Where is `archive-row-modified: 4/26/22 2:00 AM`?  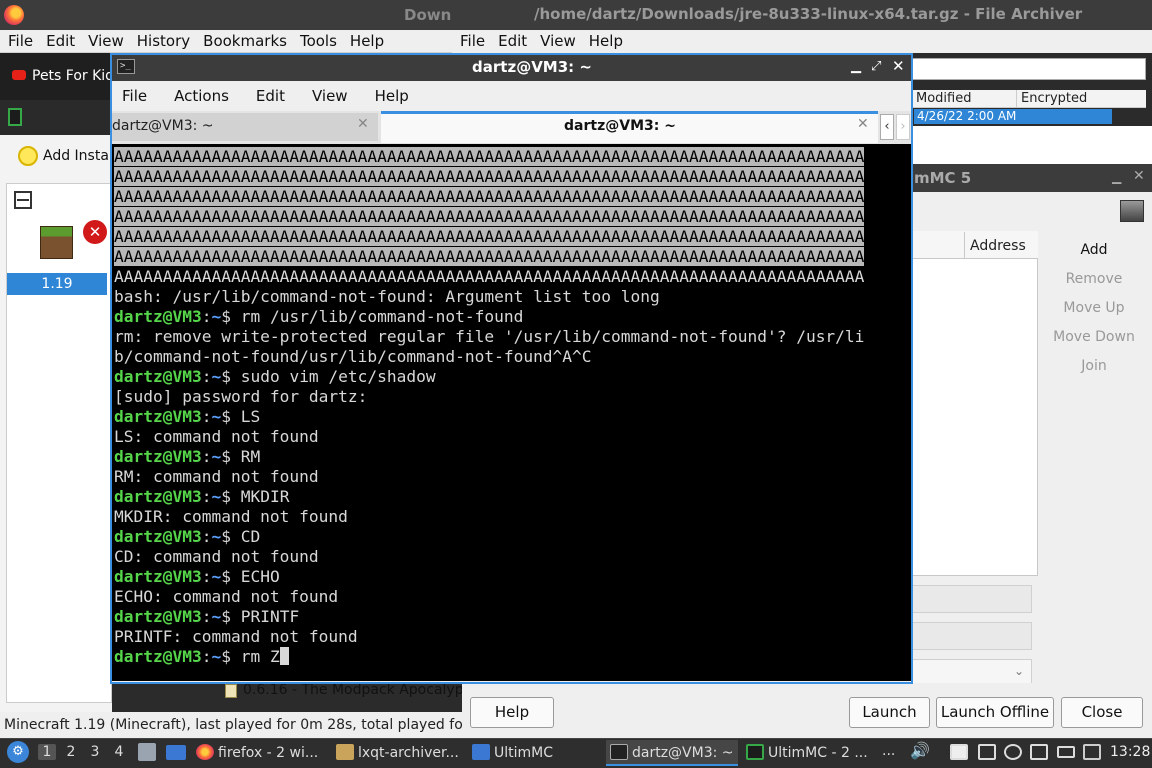 archive-row-modified: 4/26/22 2:00 AM is located at coordinates (1013, 116).